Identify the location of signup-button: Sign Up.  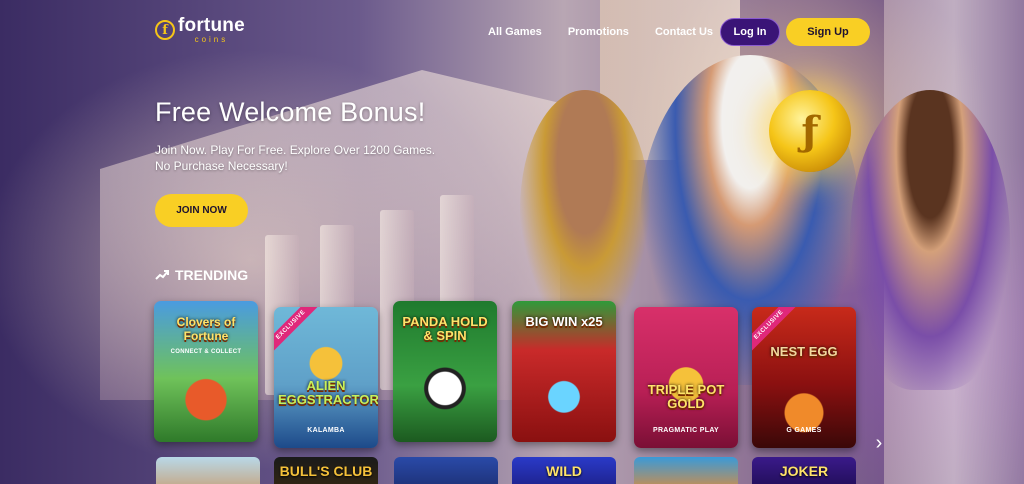
(828, 32).